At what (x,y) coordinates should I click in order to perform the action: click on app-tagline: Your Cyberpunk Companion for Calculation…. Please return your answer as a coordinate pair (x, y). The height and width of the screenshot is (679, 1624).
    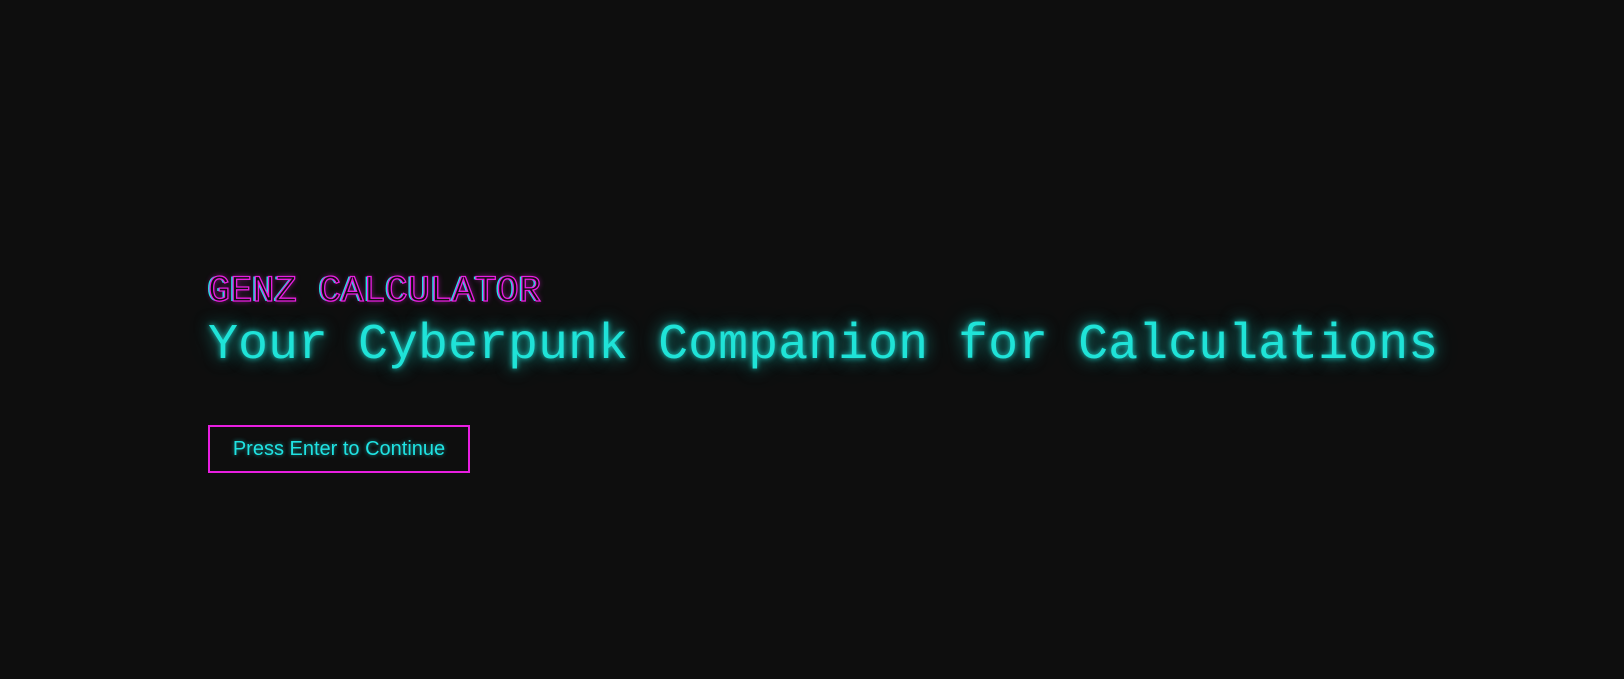
    Looking at the image, I should click on (823, 345).